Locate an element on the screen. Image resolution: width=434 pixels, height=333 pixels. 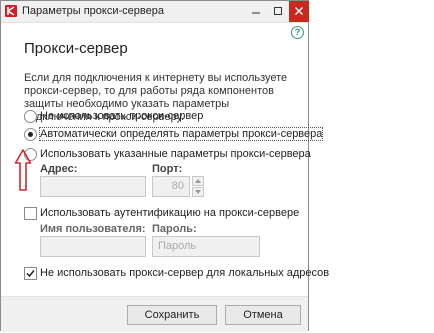
port-increment-button is located at coordinates (198, 181).